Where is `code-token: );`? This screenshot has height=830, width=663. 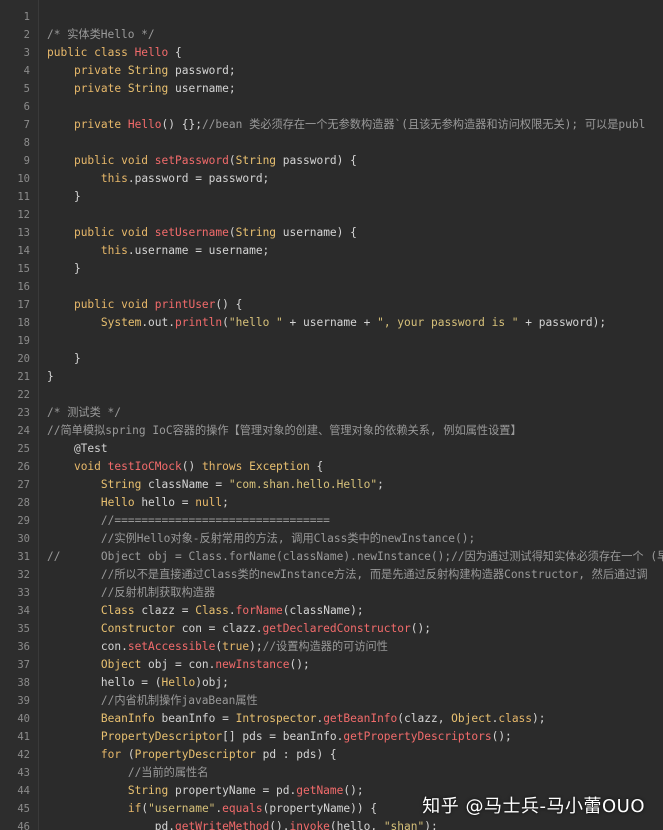
code-token: ); is located at coordinates (539, 718).